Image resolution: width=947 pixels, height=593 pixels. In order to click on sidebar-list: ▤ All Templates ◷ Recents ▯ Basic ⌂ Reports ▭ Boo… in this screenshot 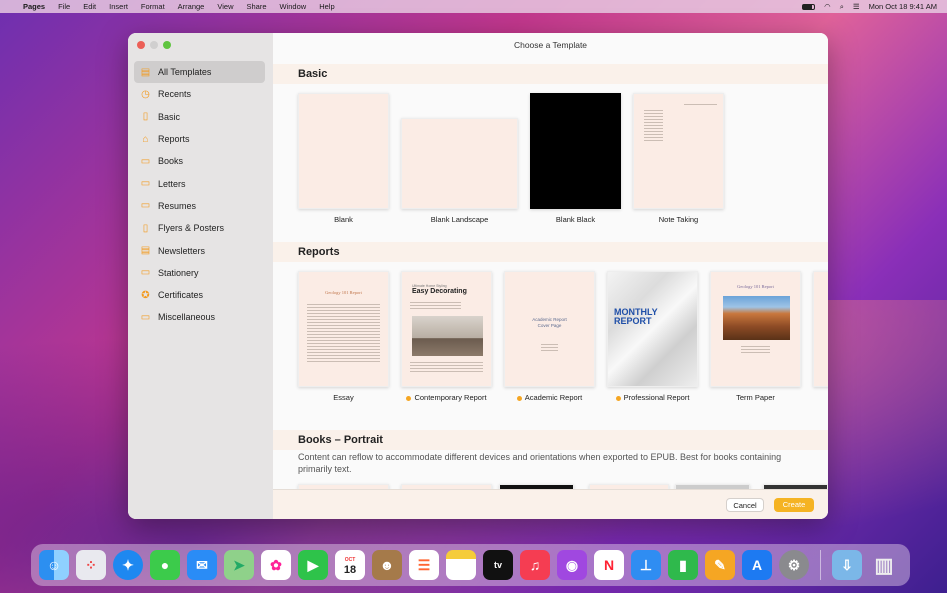, I will do `click(199, 195)`.